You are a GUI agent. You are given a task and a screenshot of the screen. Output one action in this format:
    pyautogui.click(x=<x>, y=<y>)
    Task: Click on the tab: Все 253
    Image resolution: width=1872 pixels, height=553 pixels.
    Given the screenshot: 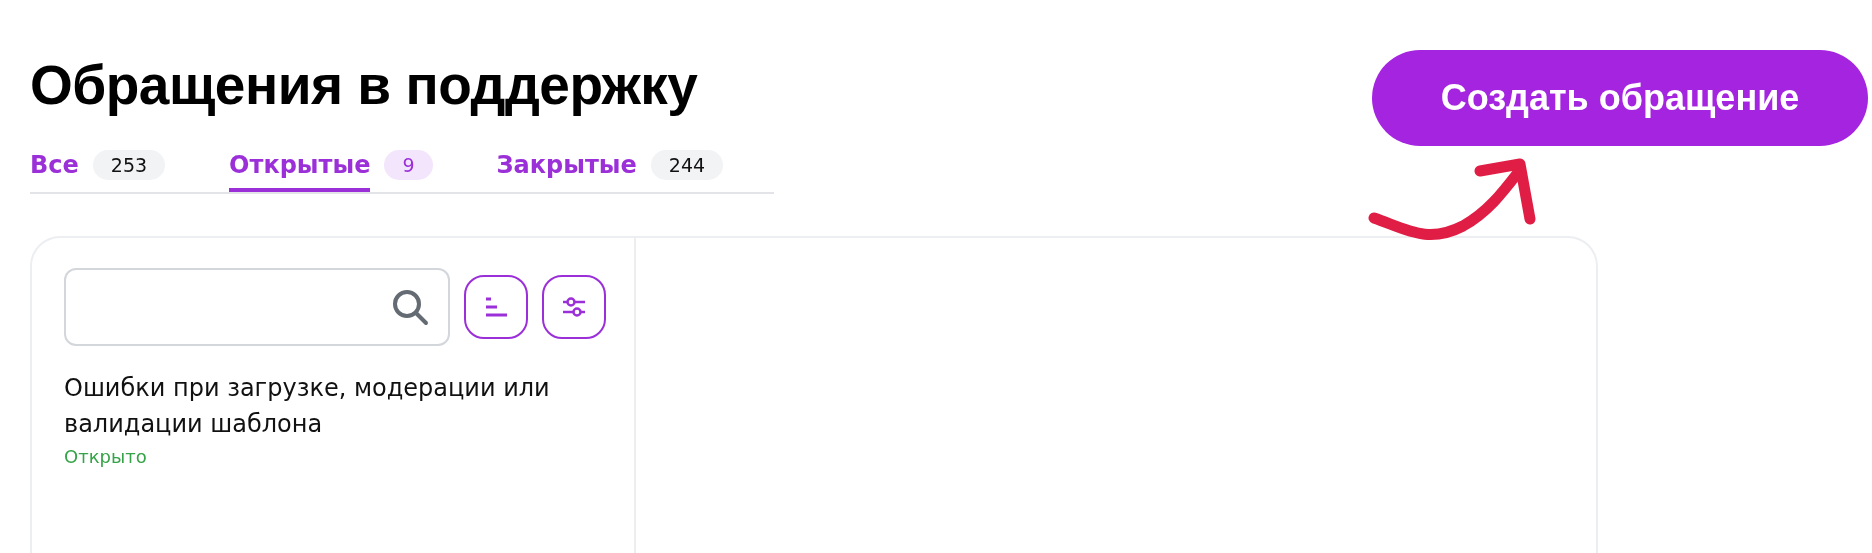 What is the action you would take?
    pyautogui.click(x=98, y=169)
    